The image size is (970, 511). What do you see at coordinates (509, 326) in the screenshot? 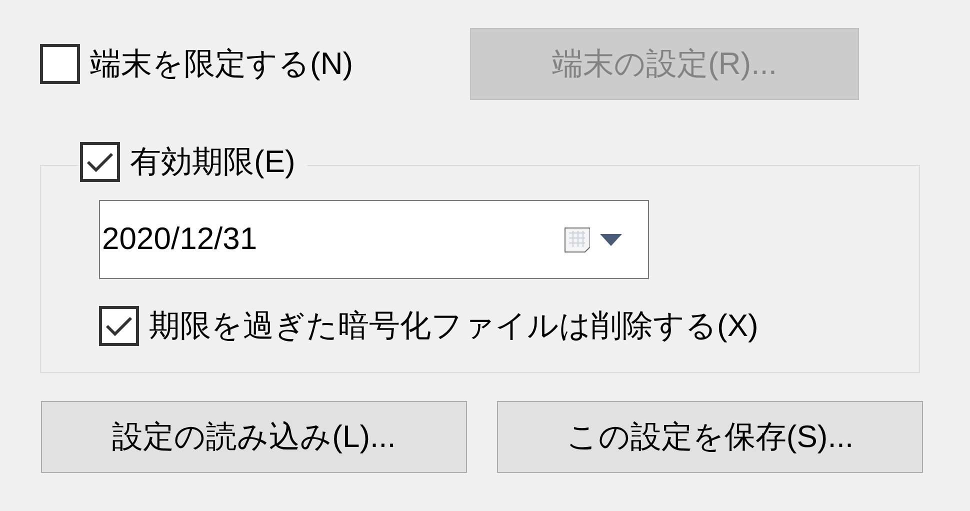
I see `checkbox-label: 期限を過ぎた暗号化ファイルは削除する(X)` at bounding box center [509, 326].